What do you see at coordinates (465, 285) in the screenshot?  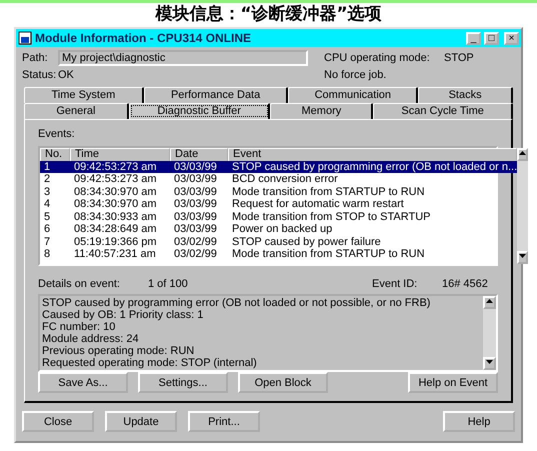 I see `event-id-value: 16# 4562` at bounding box center [465, 285].